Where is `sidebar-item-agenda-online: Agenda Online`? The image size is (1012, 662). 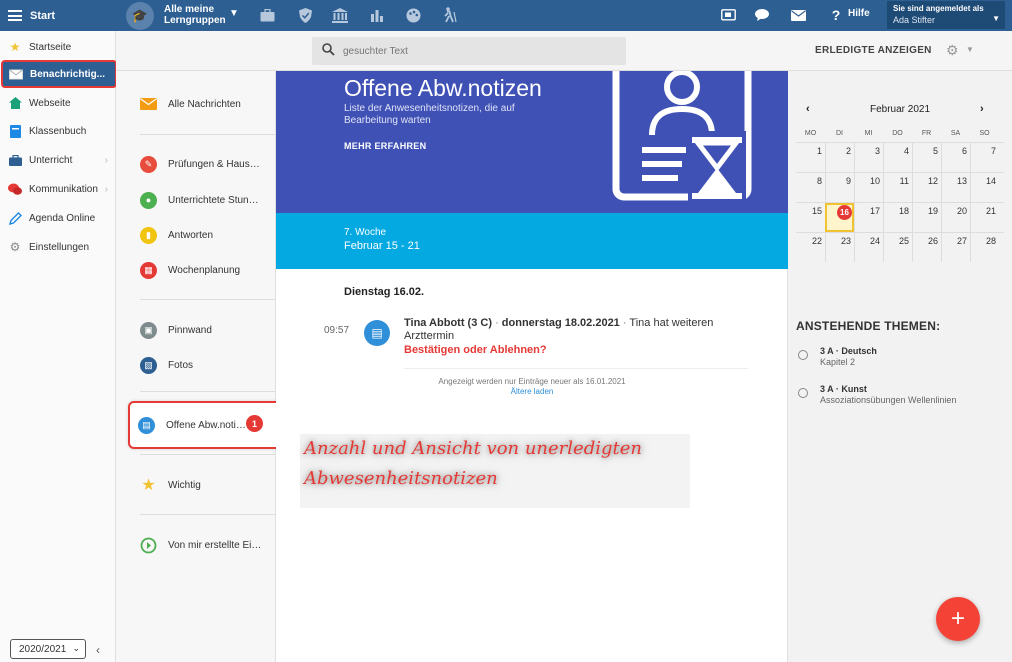 sidebar-item-agenda-online: Agenda Online is located at coordinates (58, 218).